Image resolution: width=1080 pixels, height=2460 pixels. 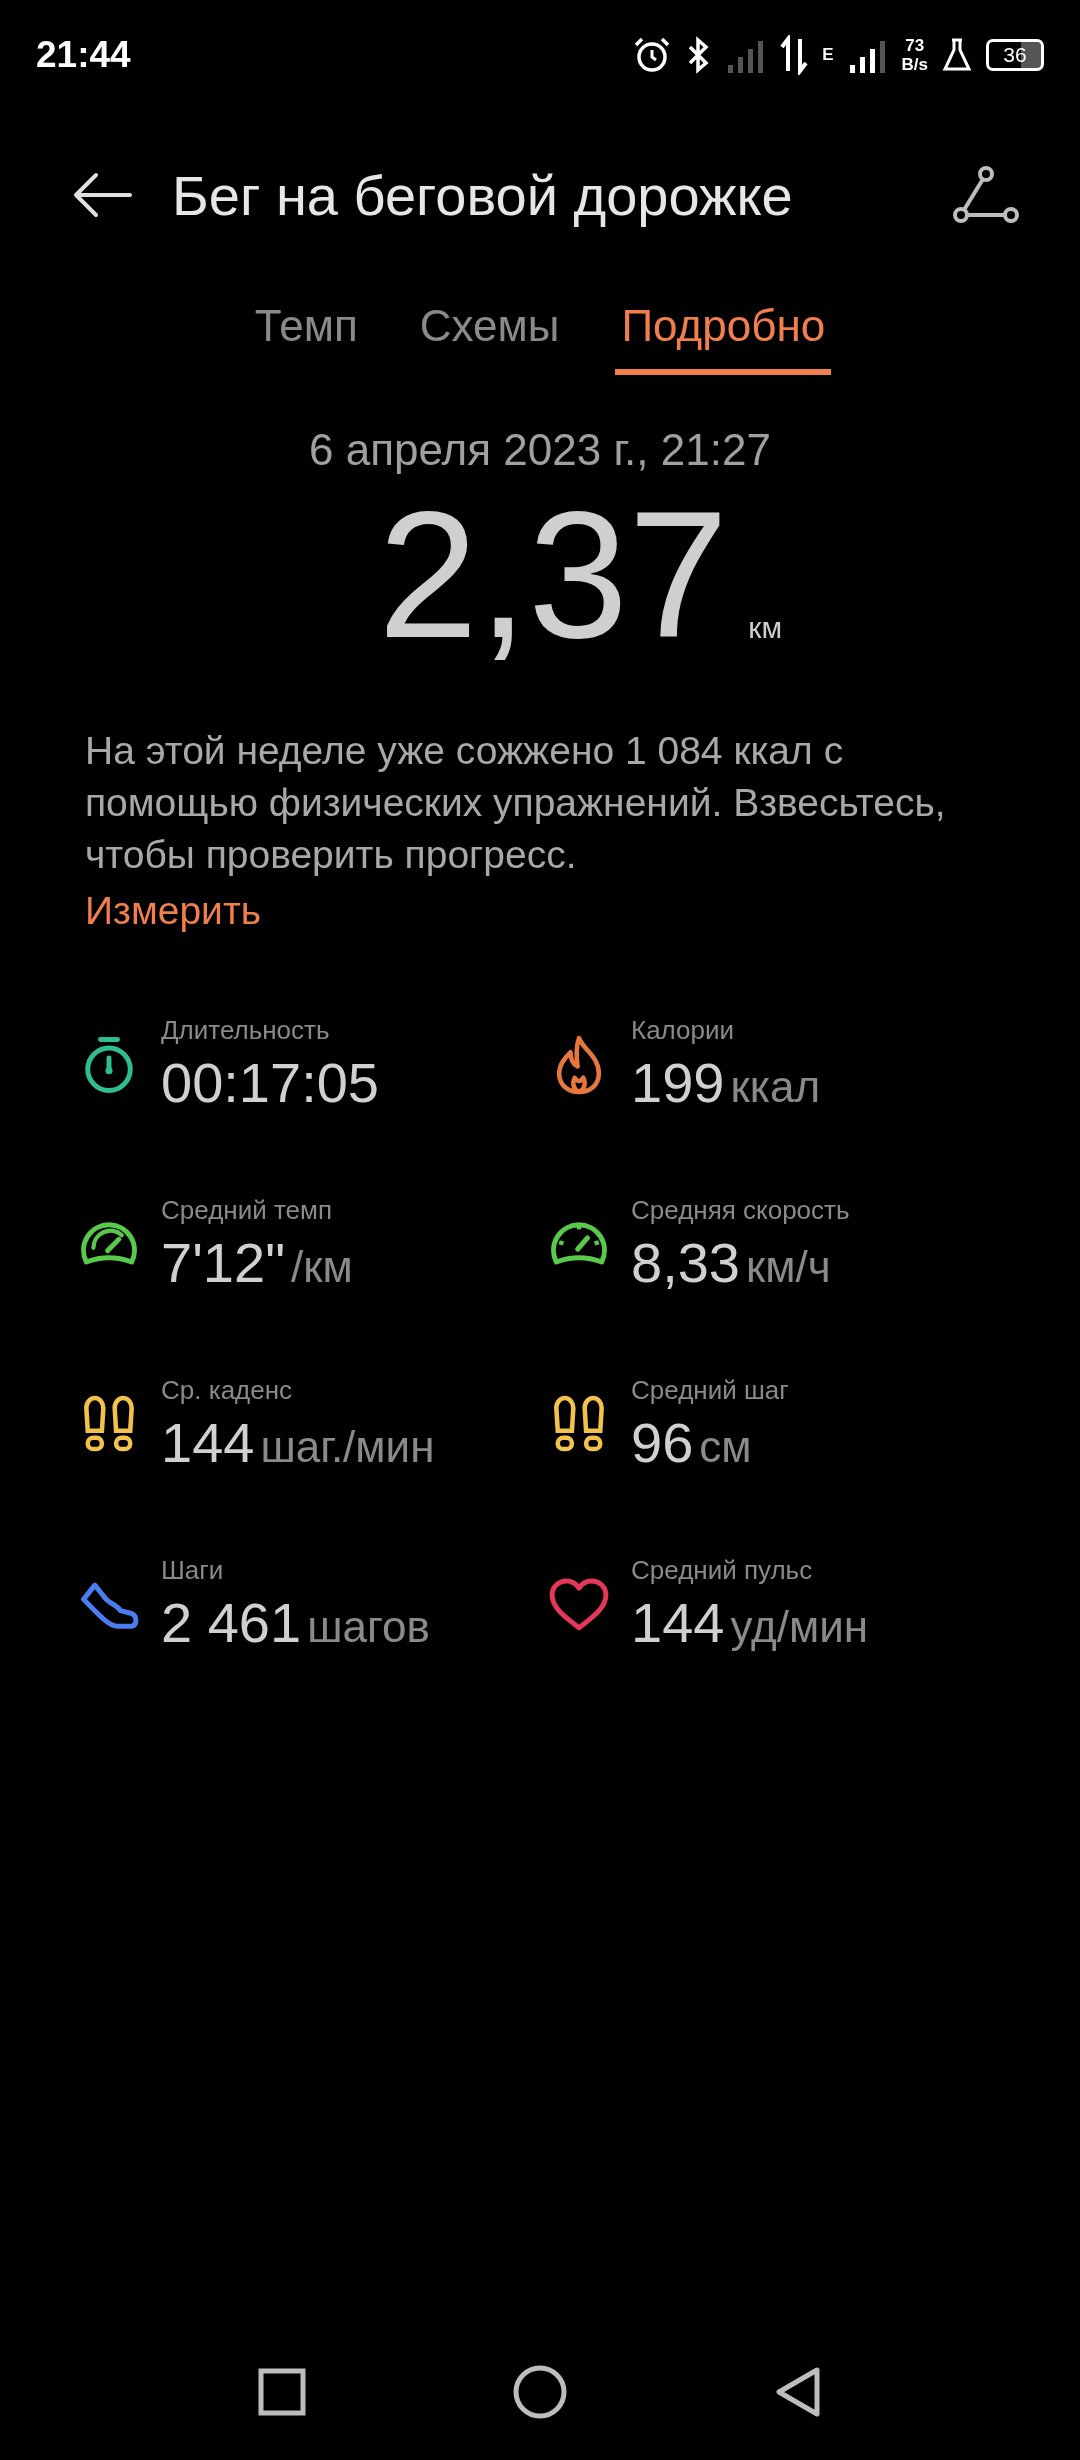 What do you see at coordinates (553, 575) in the screenshot?
I see `distance-value: 2,37` at bounding box center [553, 575].